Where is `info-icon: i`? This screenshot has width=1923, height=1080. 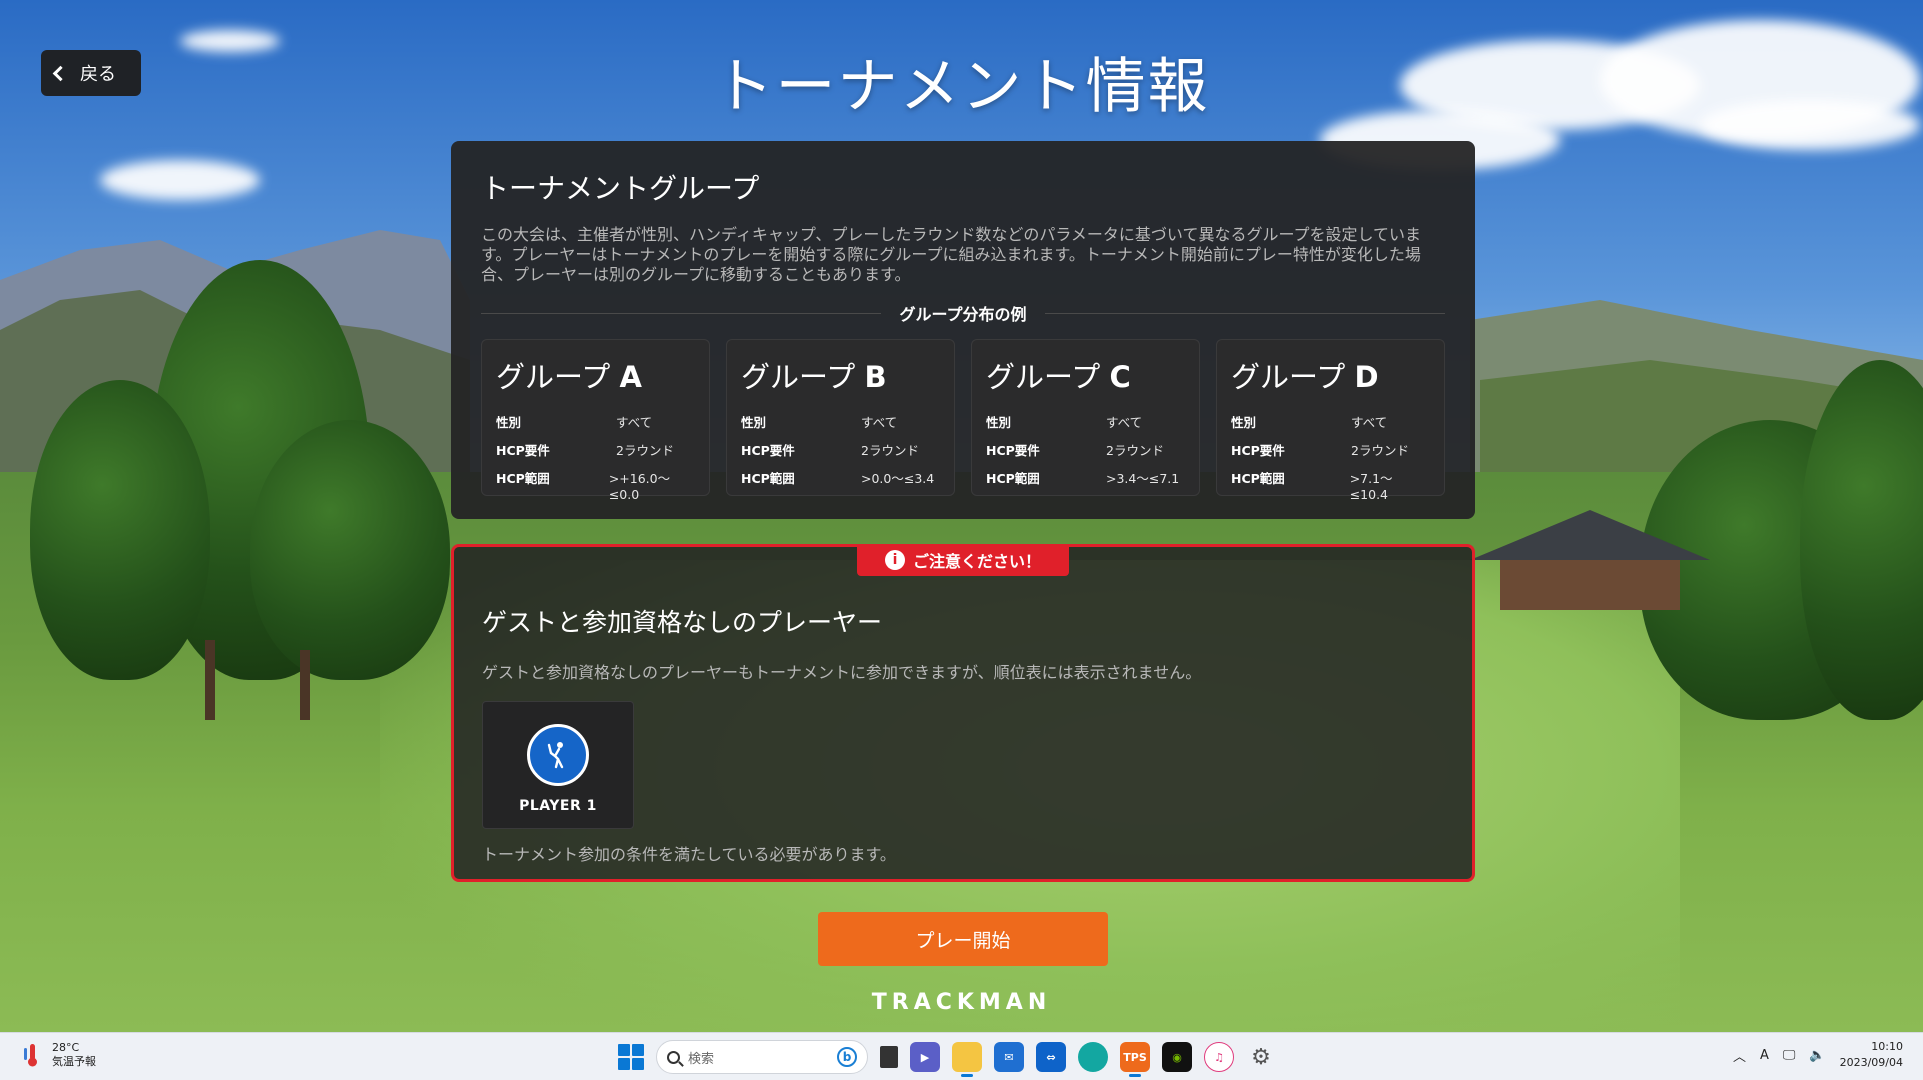 info-icon: i is located at coordinates (894, 560).